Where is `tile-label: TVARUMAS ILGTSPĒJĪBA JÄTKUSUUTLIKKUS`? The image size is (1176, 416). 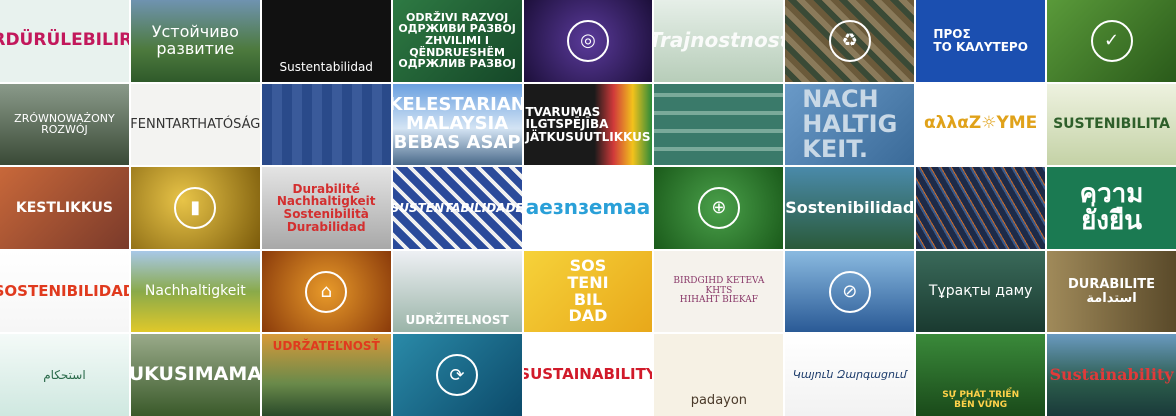 tile-label: TVARUMAS ILGTSPĒJĪBA JÄTKUSUUTLIKKUS is located at coordinates (588, 124).